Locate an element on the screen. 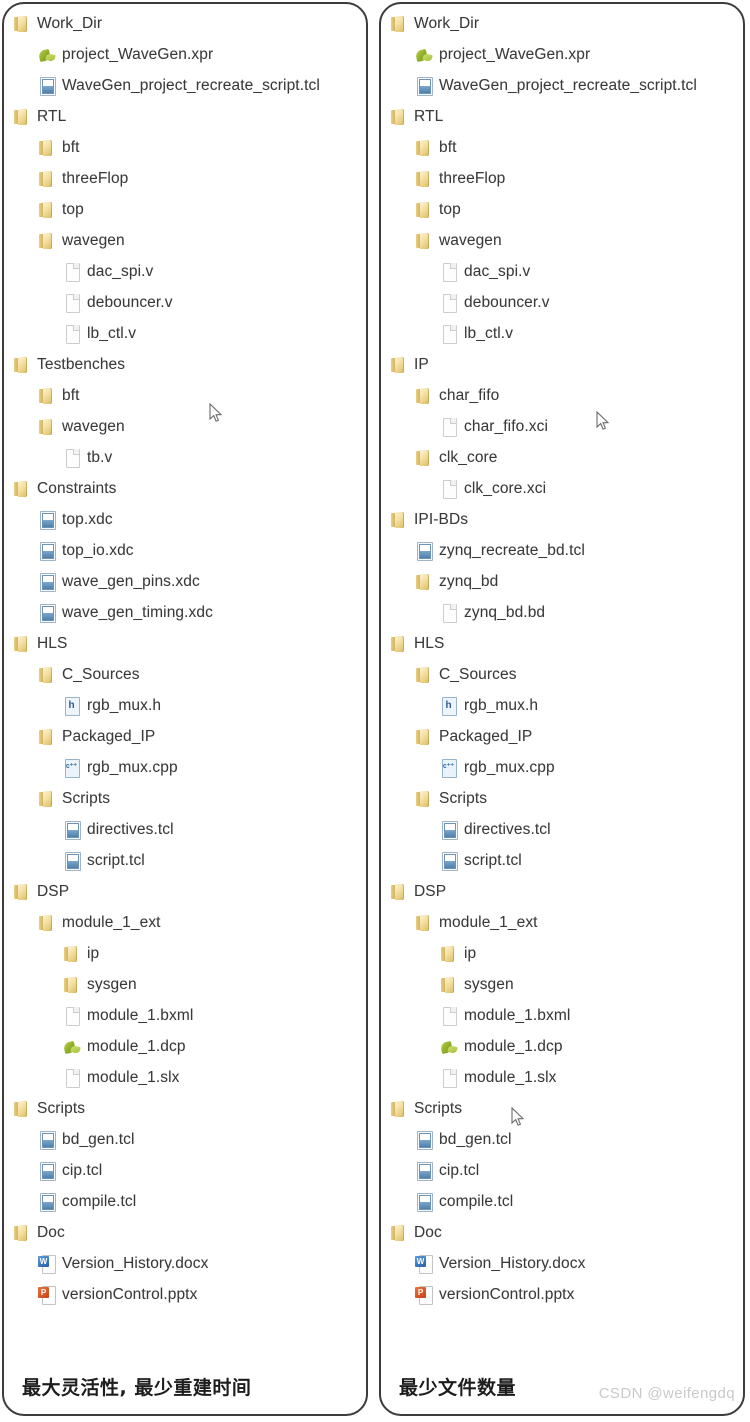  tree-row: IP is located at coordinates (562, 364).